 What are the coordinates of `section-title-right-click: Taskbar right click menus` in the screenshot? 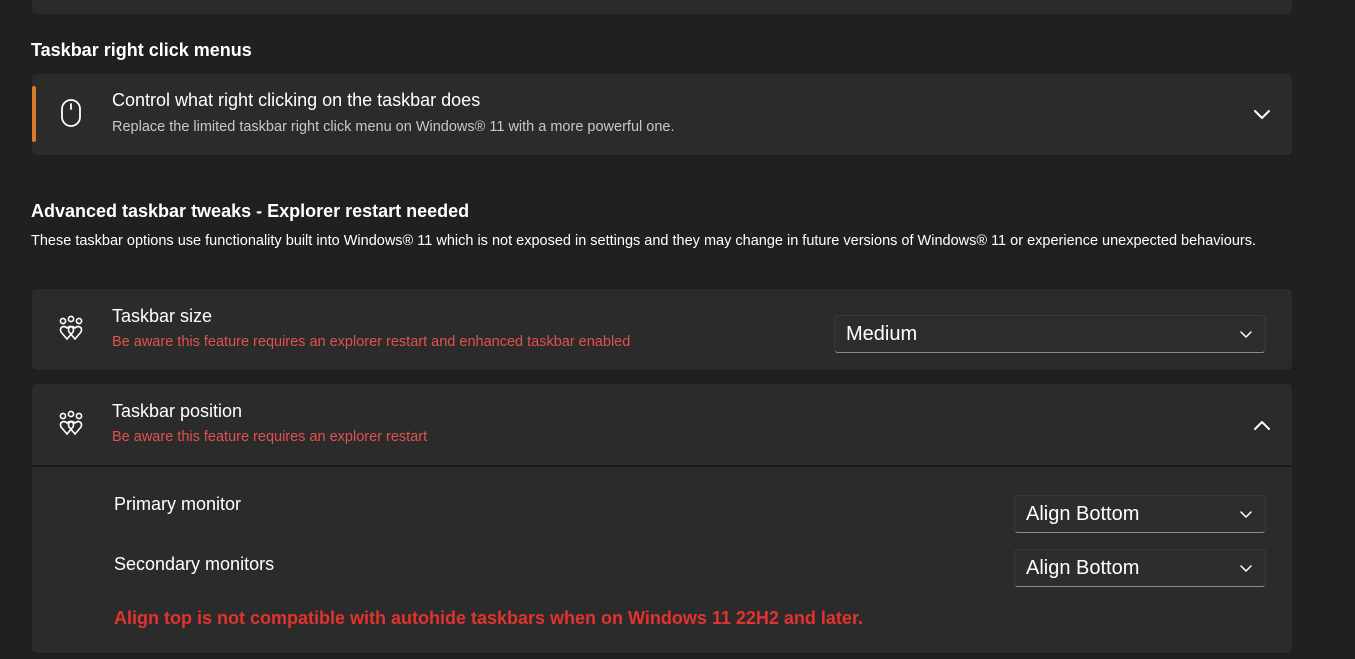 It's located at (141, 50).